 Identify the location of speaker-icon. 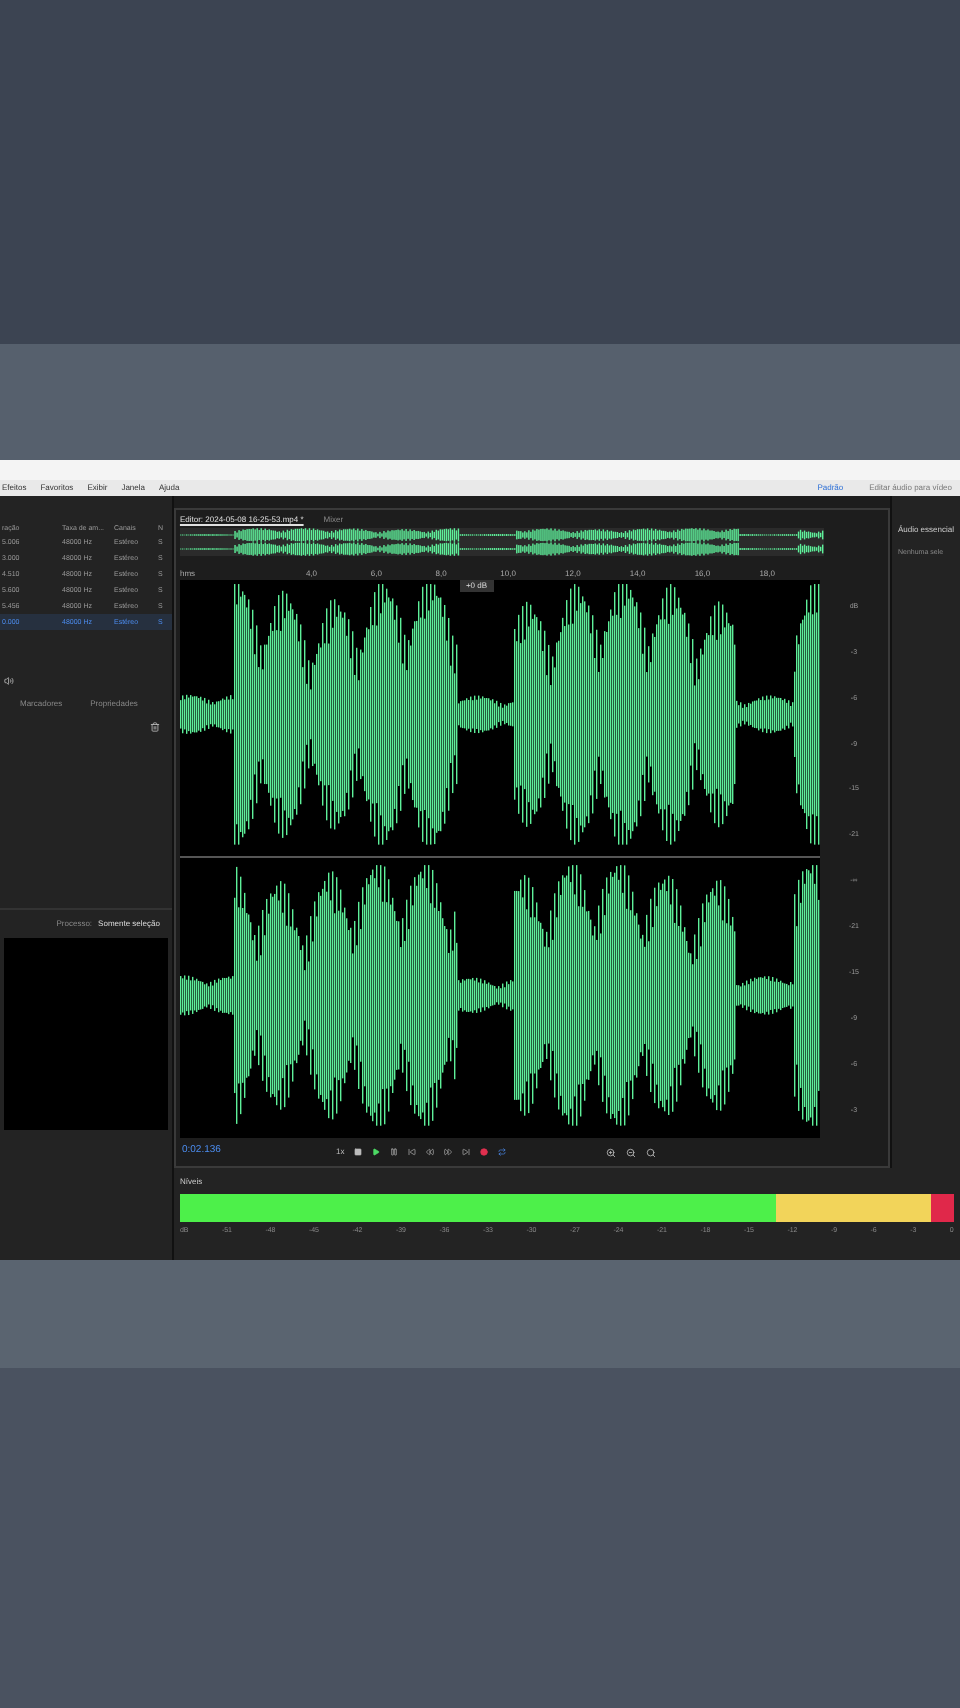
(9, 681).